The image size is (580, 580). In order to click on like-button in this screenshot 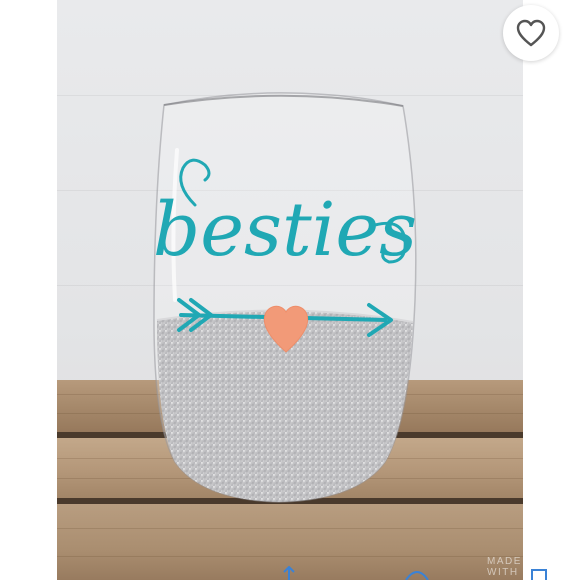, I will do `click(531, 33)`.